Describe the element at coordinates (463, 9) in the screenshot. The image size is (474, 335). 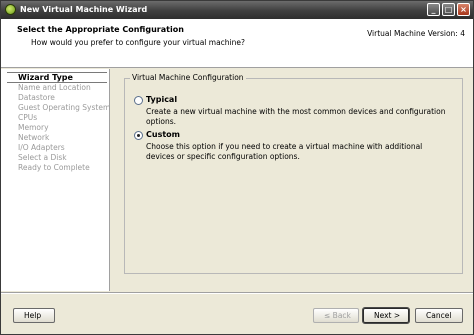
I see `close-icon: ×` at that location.